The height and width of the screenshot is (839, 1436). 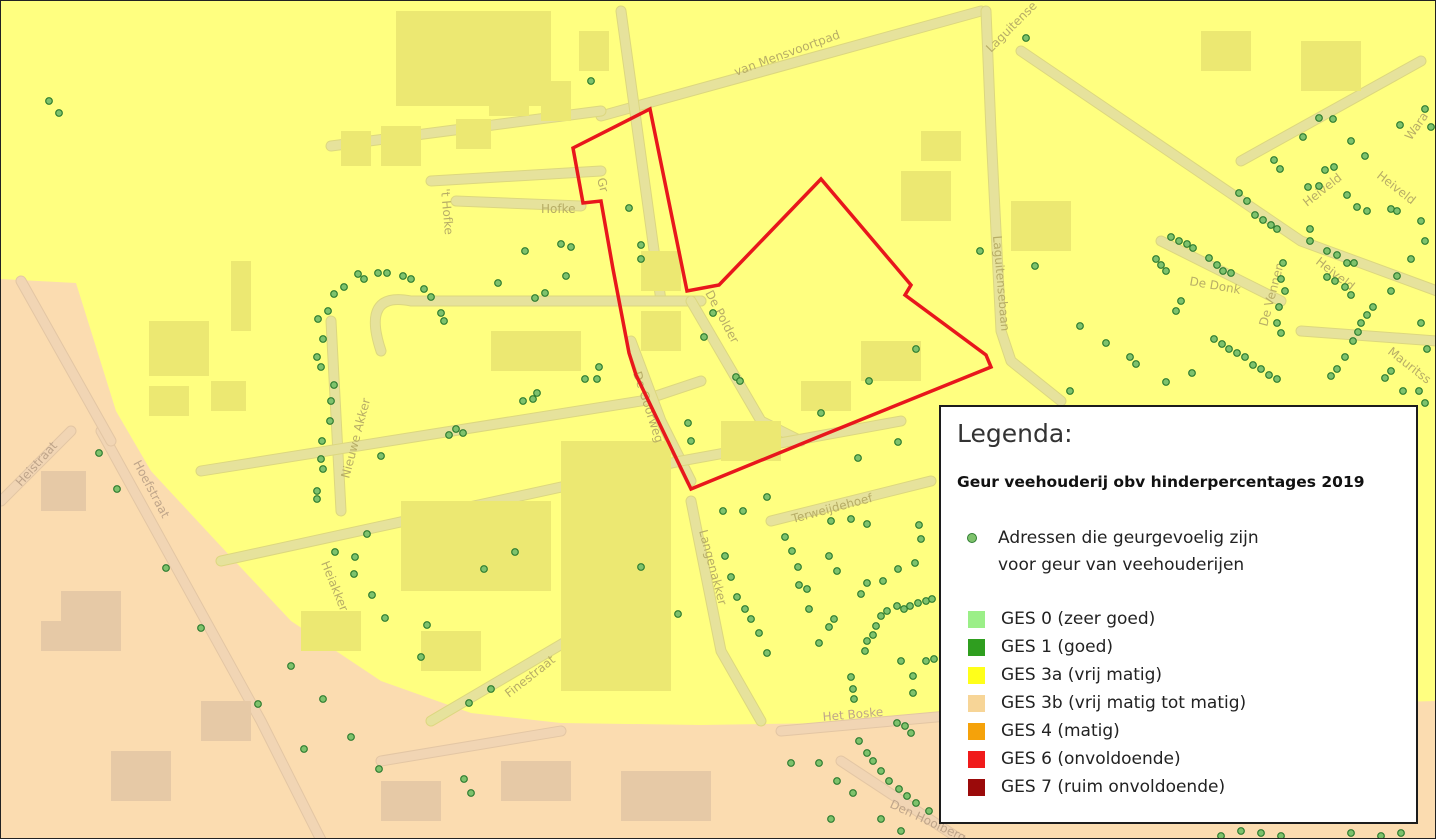 What do you see at coordinates (1107, 619) in the screenshot?
I see `legend-class-ges0: GES 0 (zeer goed)` at bounding box center [1107, 619].